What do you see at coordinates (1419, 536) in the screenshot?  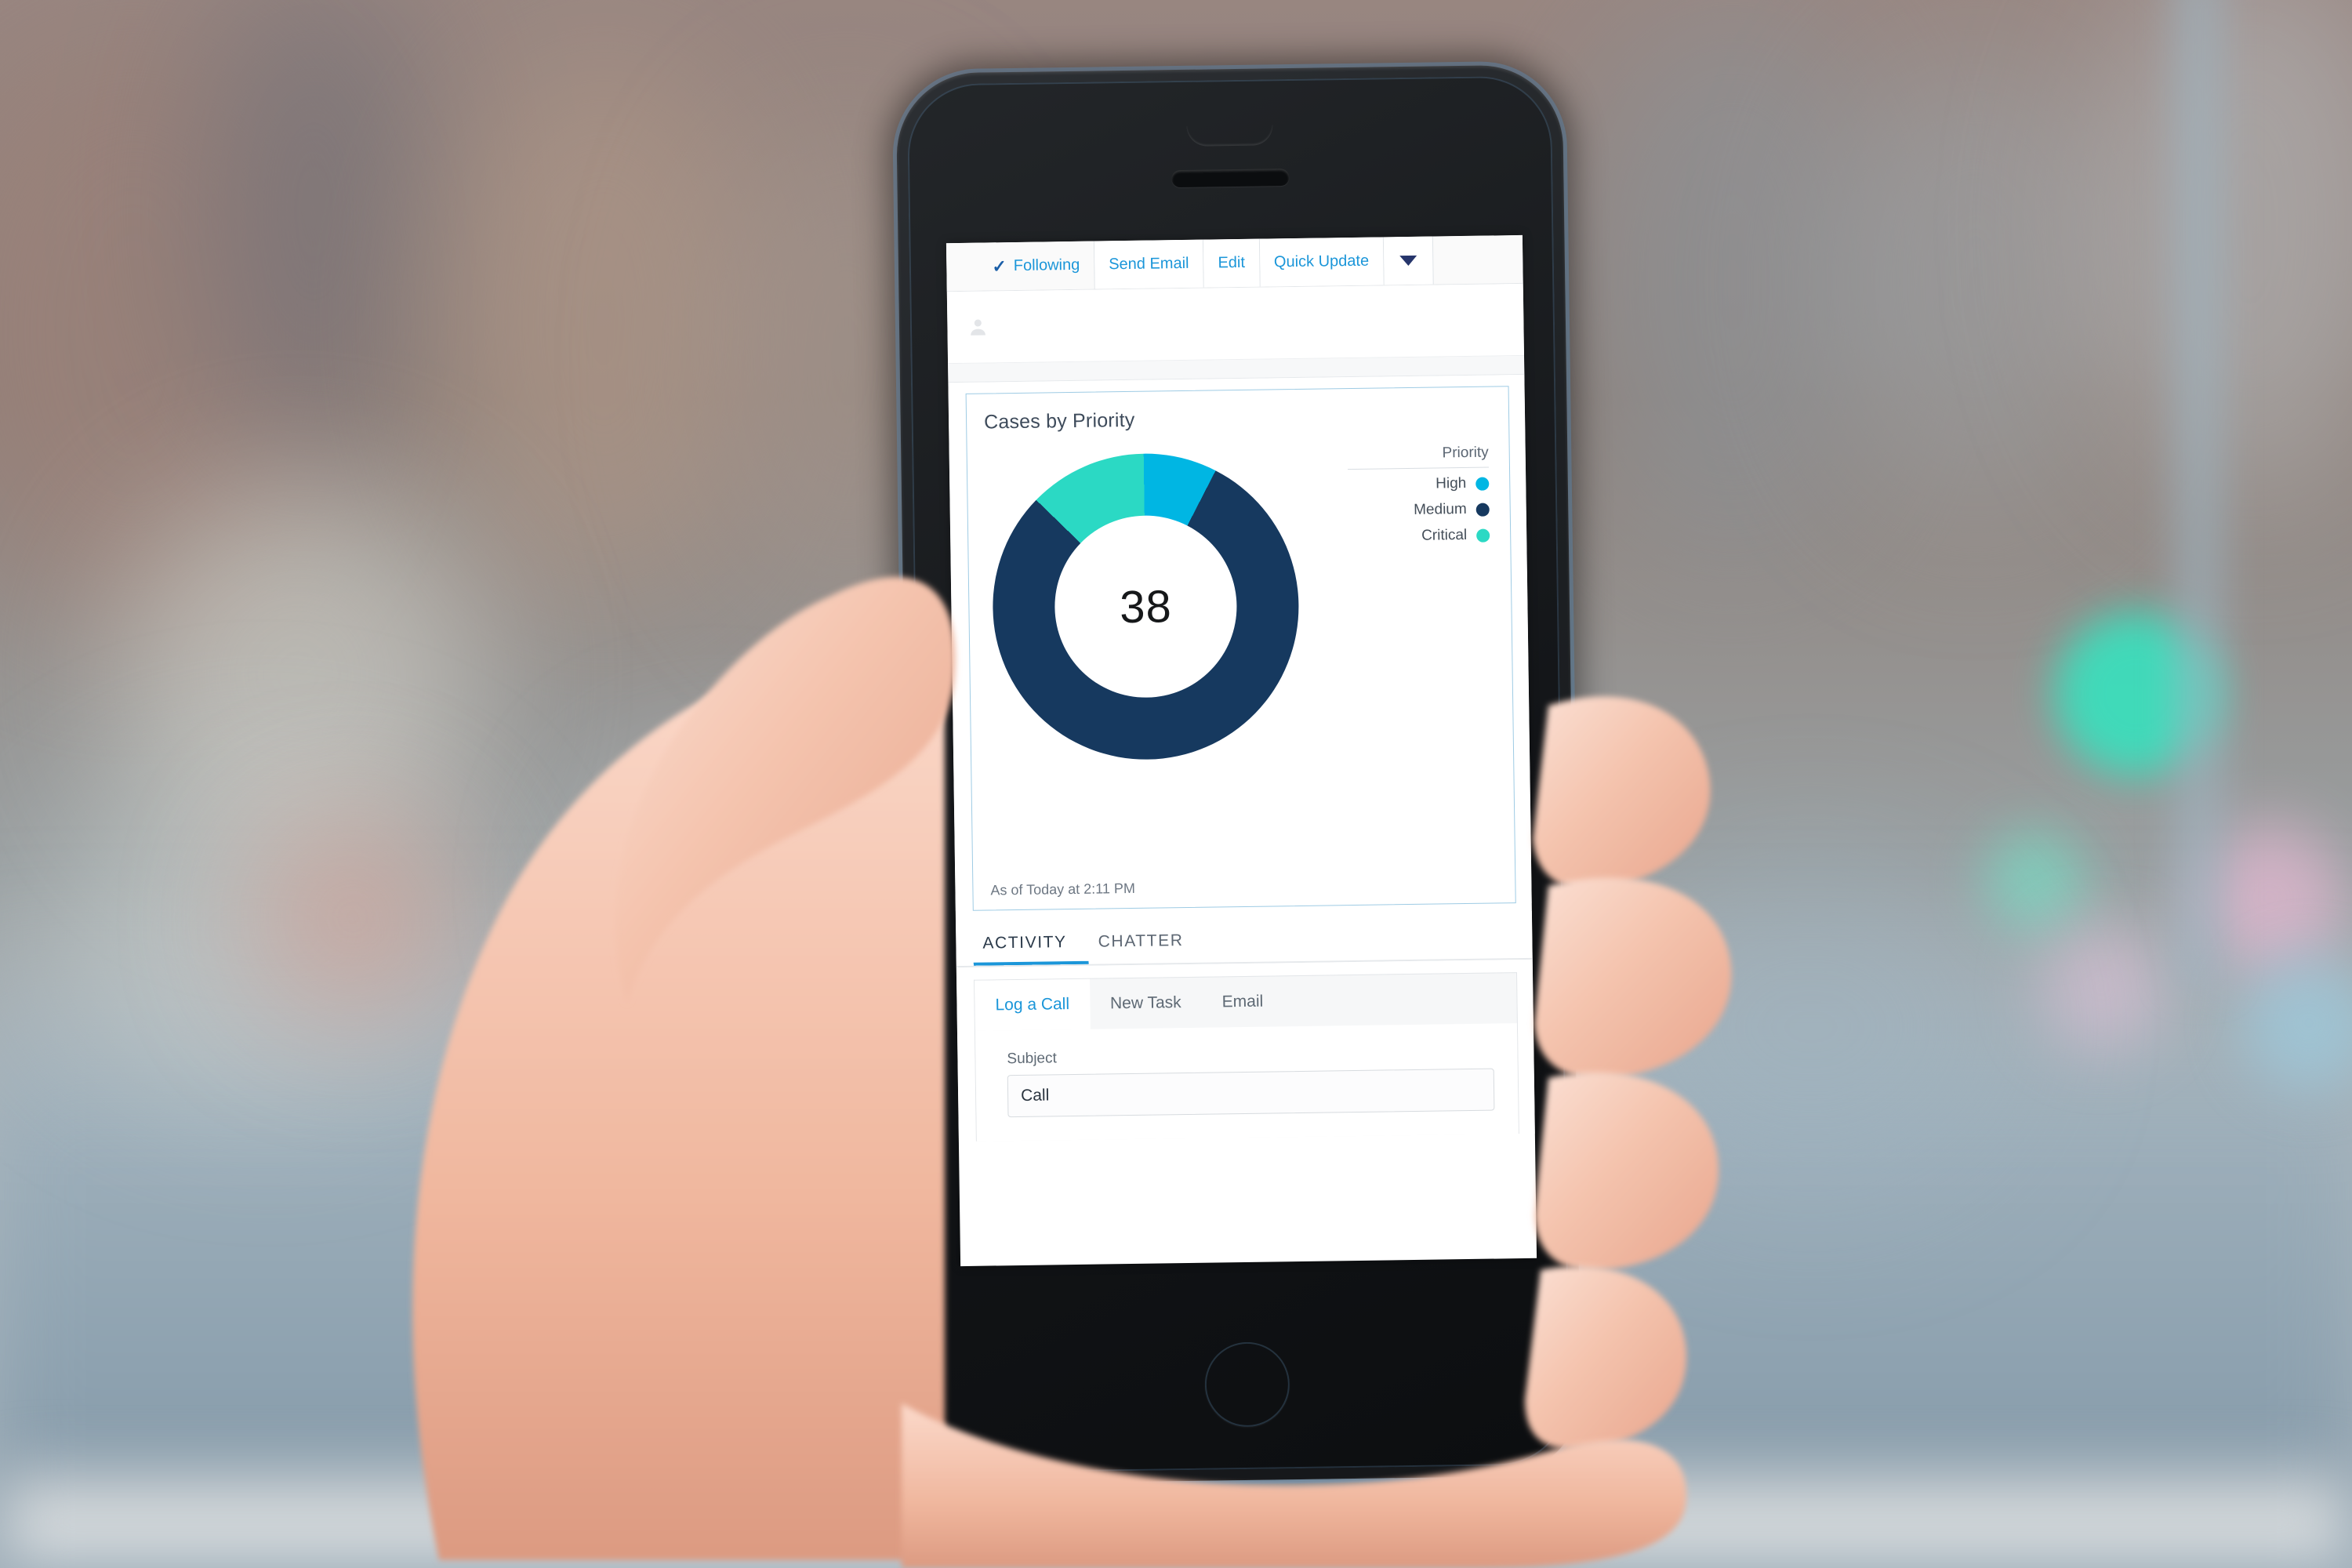 I see `legend-item-critical: Critical` at bounding box center [1419, 536].